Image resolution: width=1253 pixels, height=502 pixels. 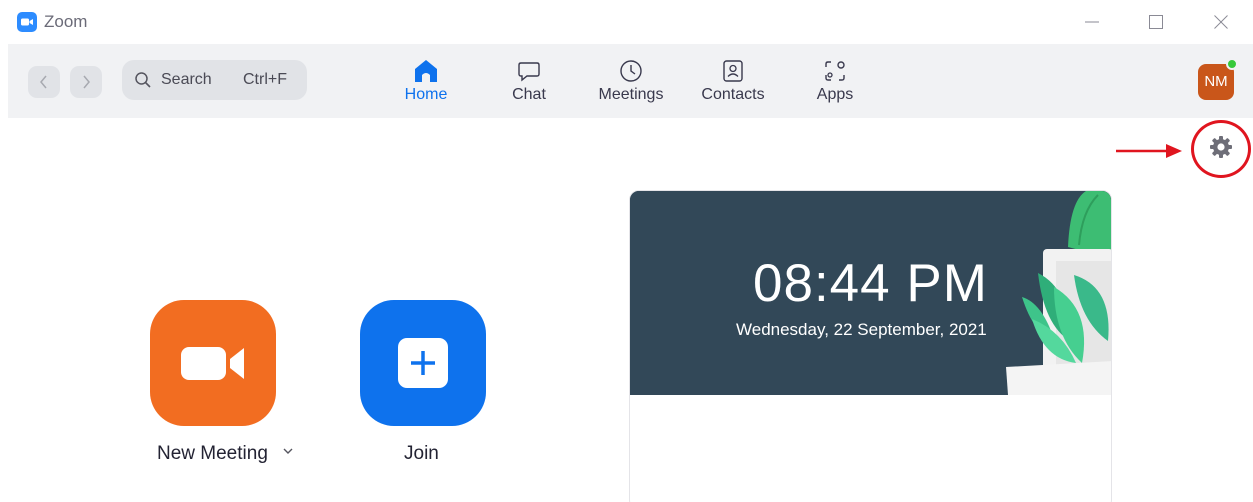 What do you see at coordinates (733, 71) in the screenshot?
I see `contact-card-icon` at bounding box center [733, 71].